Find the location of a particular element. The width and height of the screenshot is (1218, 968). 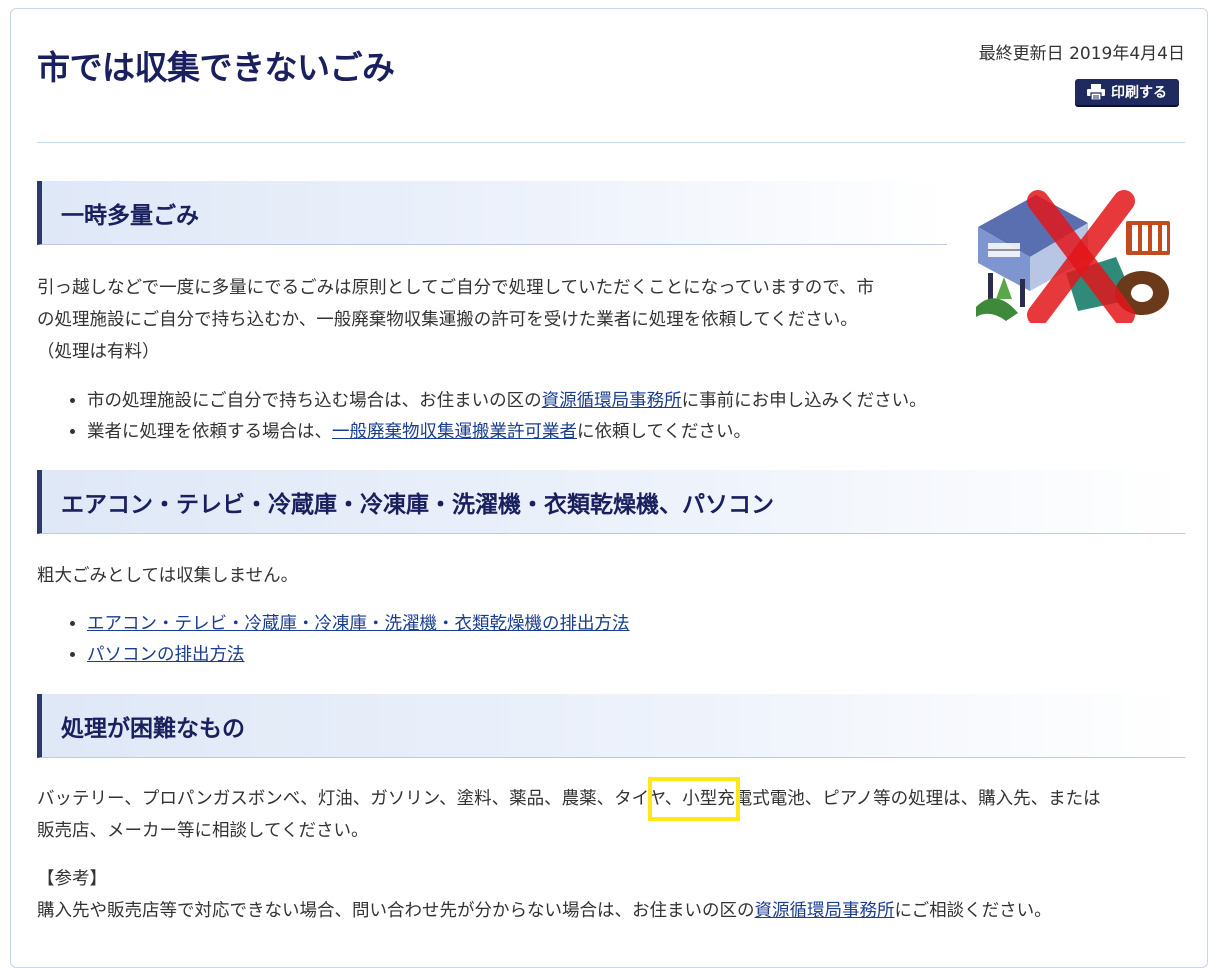

list-item: エアコン・テレビ・冷蔵庫・冷凍庫・洗濯機・衣類乾燥機の排出方法 is located at coordinates (358, 624).